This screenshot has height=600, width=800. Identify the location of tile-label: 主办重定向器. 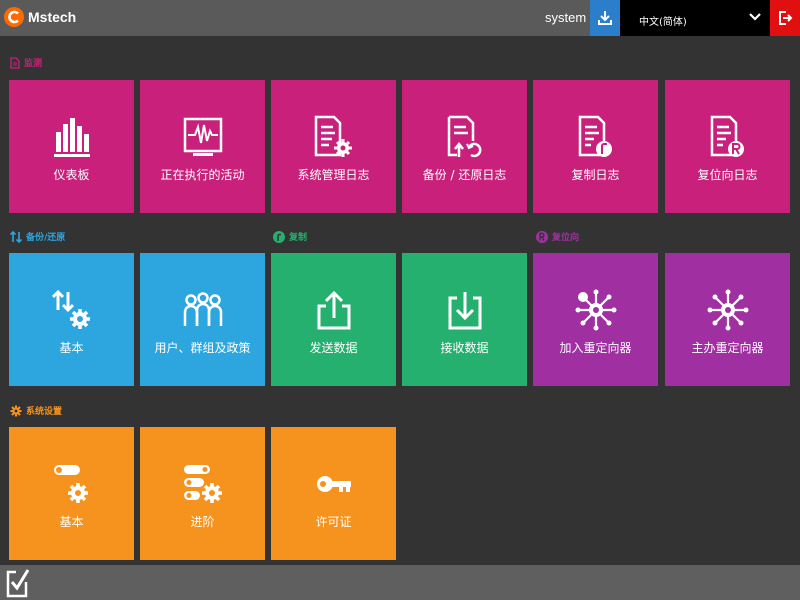
(727, 347).